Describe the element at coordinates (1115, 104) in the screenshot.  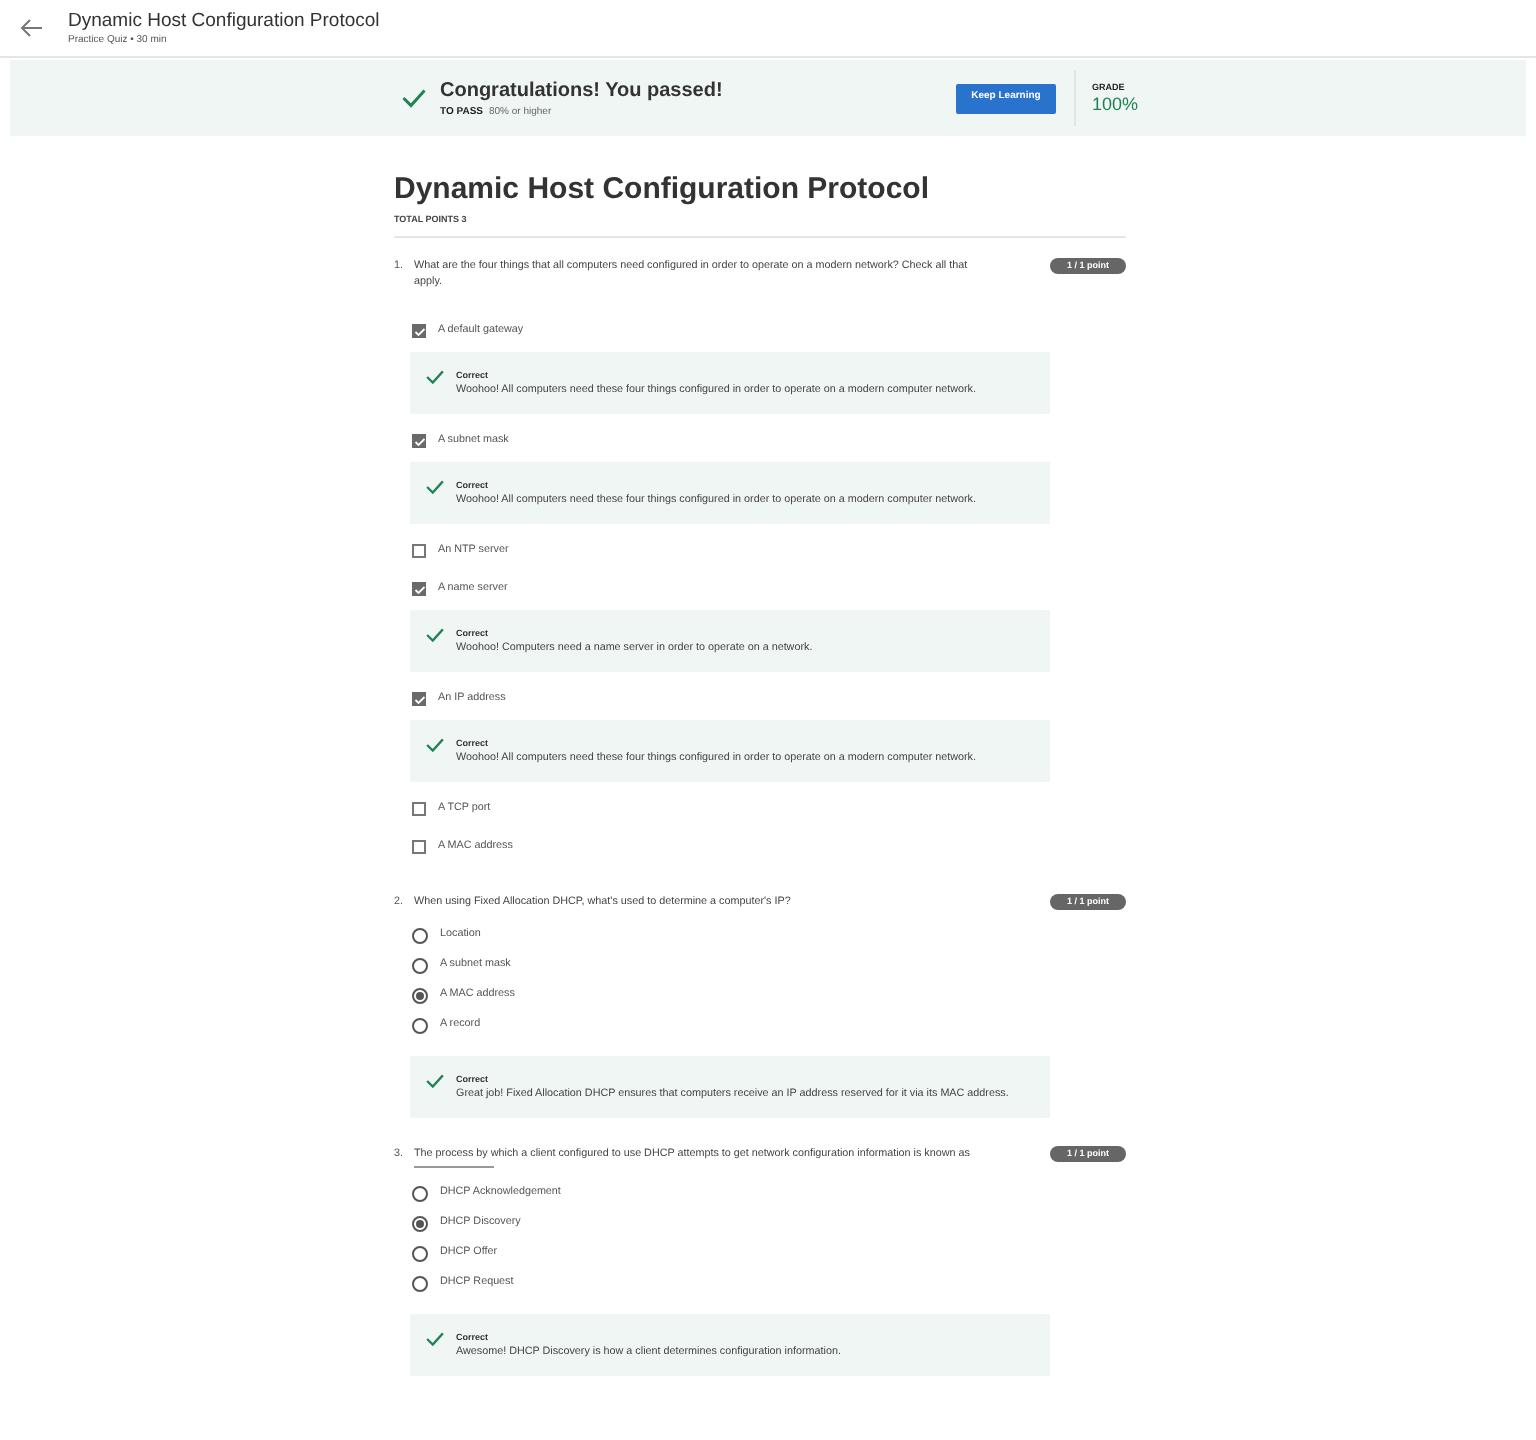
I see `grade-value: 100%` at that location.